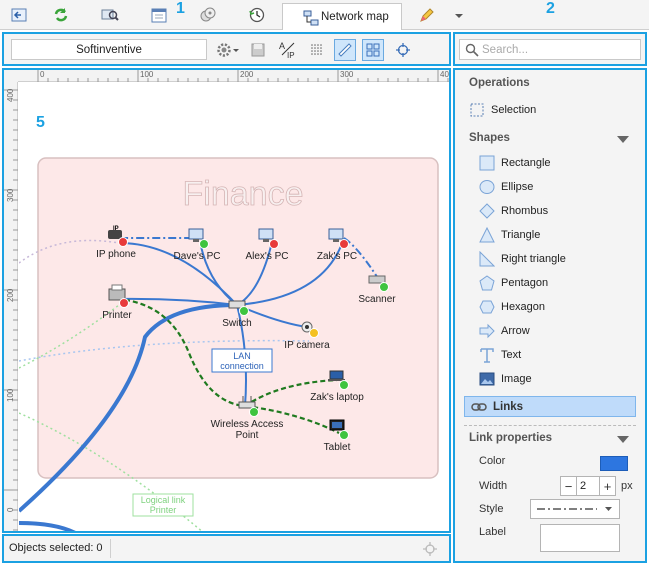 This screenshot has width=649, height=565. Describe the element at coordinates (575, 509) in the screenshot. I see `style-select` at that location.